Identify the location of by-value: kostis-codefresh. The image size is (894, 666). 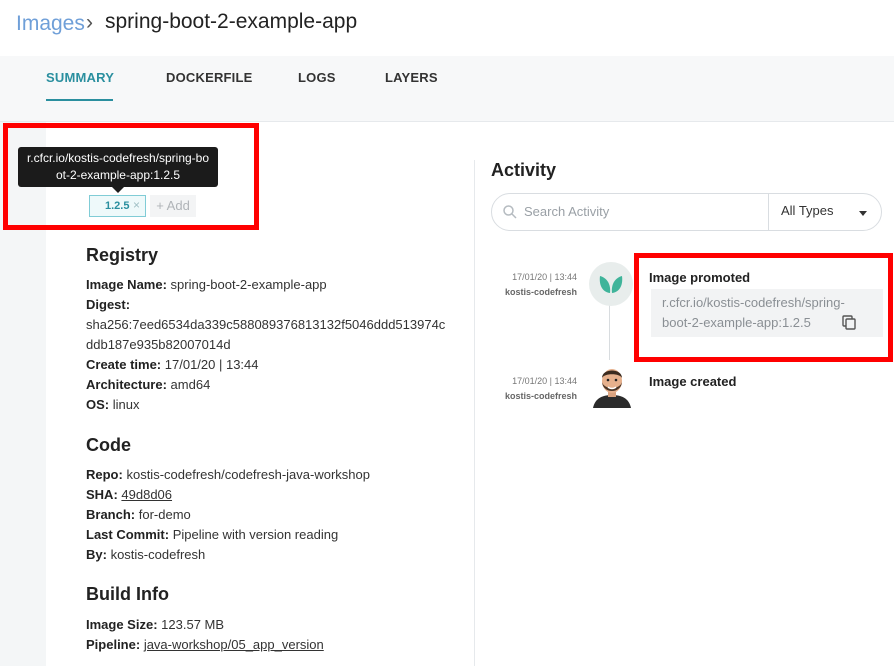
(158, 554).